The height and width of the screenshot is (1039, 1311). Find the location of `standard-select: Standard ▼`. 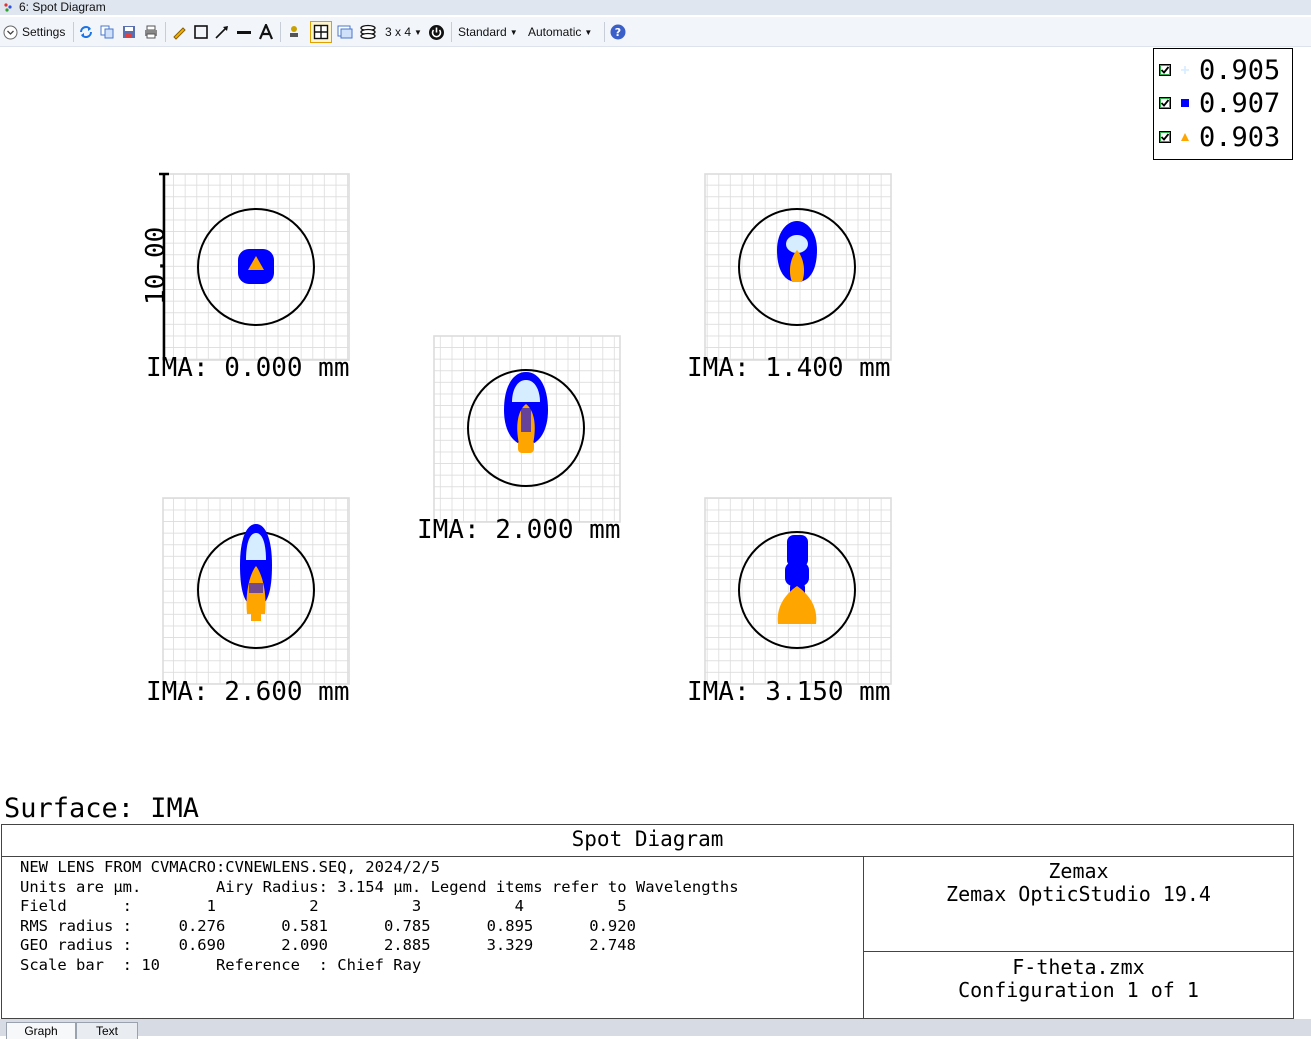

standard-select: Standard ▼ is located at coordinates (488, 32).